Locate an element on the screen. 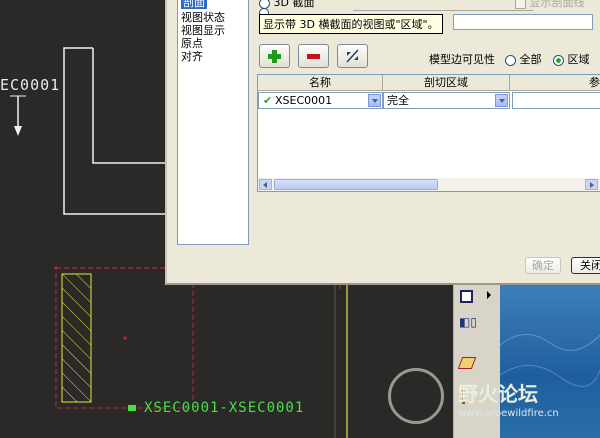 This screenshot has height=438, width=600. horizontal-scrollbar is located at coordinates (429, 184).